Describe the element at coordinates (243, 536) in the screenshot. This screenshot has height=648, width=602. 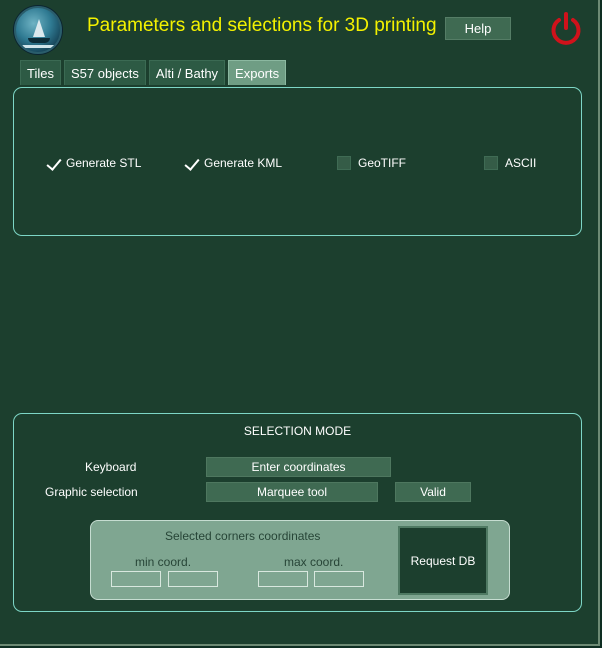
I see `selected-corners-title: Selected corners coordinates` at that location.